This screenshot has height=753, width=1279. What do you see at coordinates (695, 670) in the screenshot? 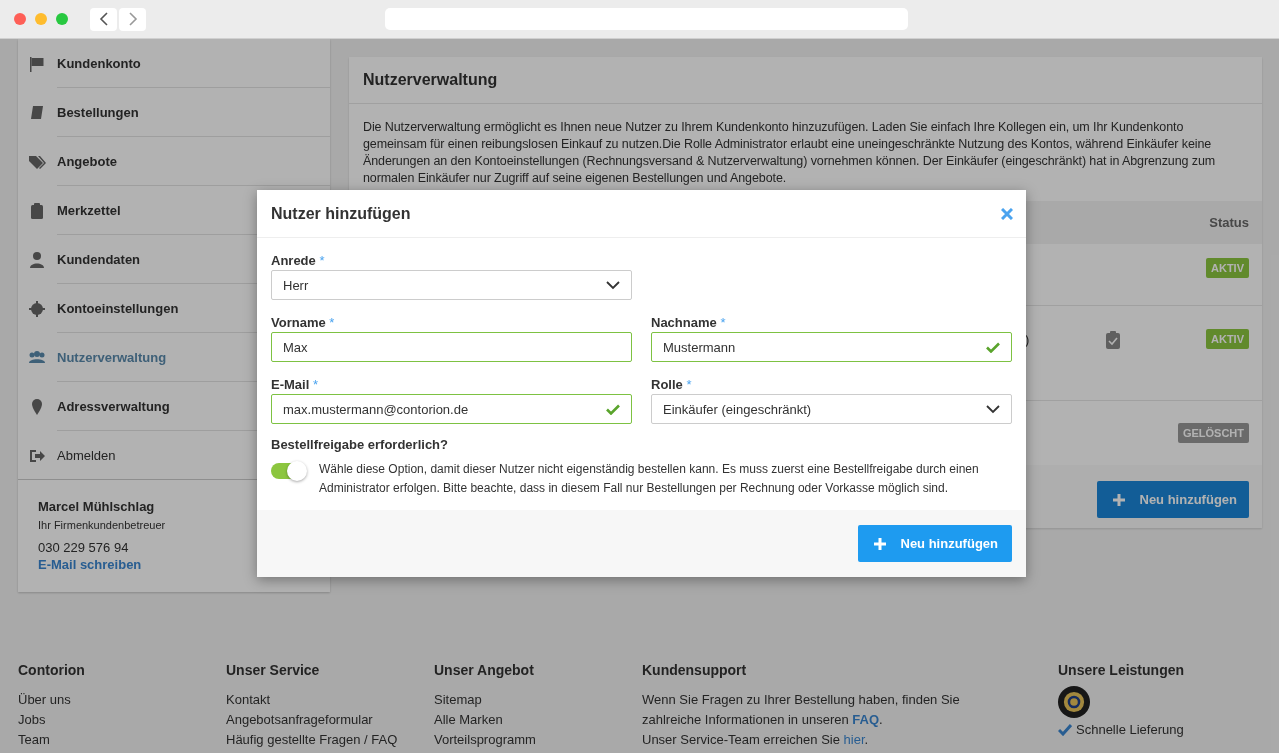
I see `footer-heading: Kundensupport` at bounding box center [695, 670].